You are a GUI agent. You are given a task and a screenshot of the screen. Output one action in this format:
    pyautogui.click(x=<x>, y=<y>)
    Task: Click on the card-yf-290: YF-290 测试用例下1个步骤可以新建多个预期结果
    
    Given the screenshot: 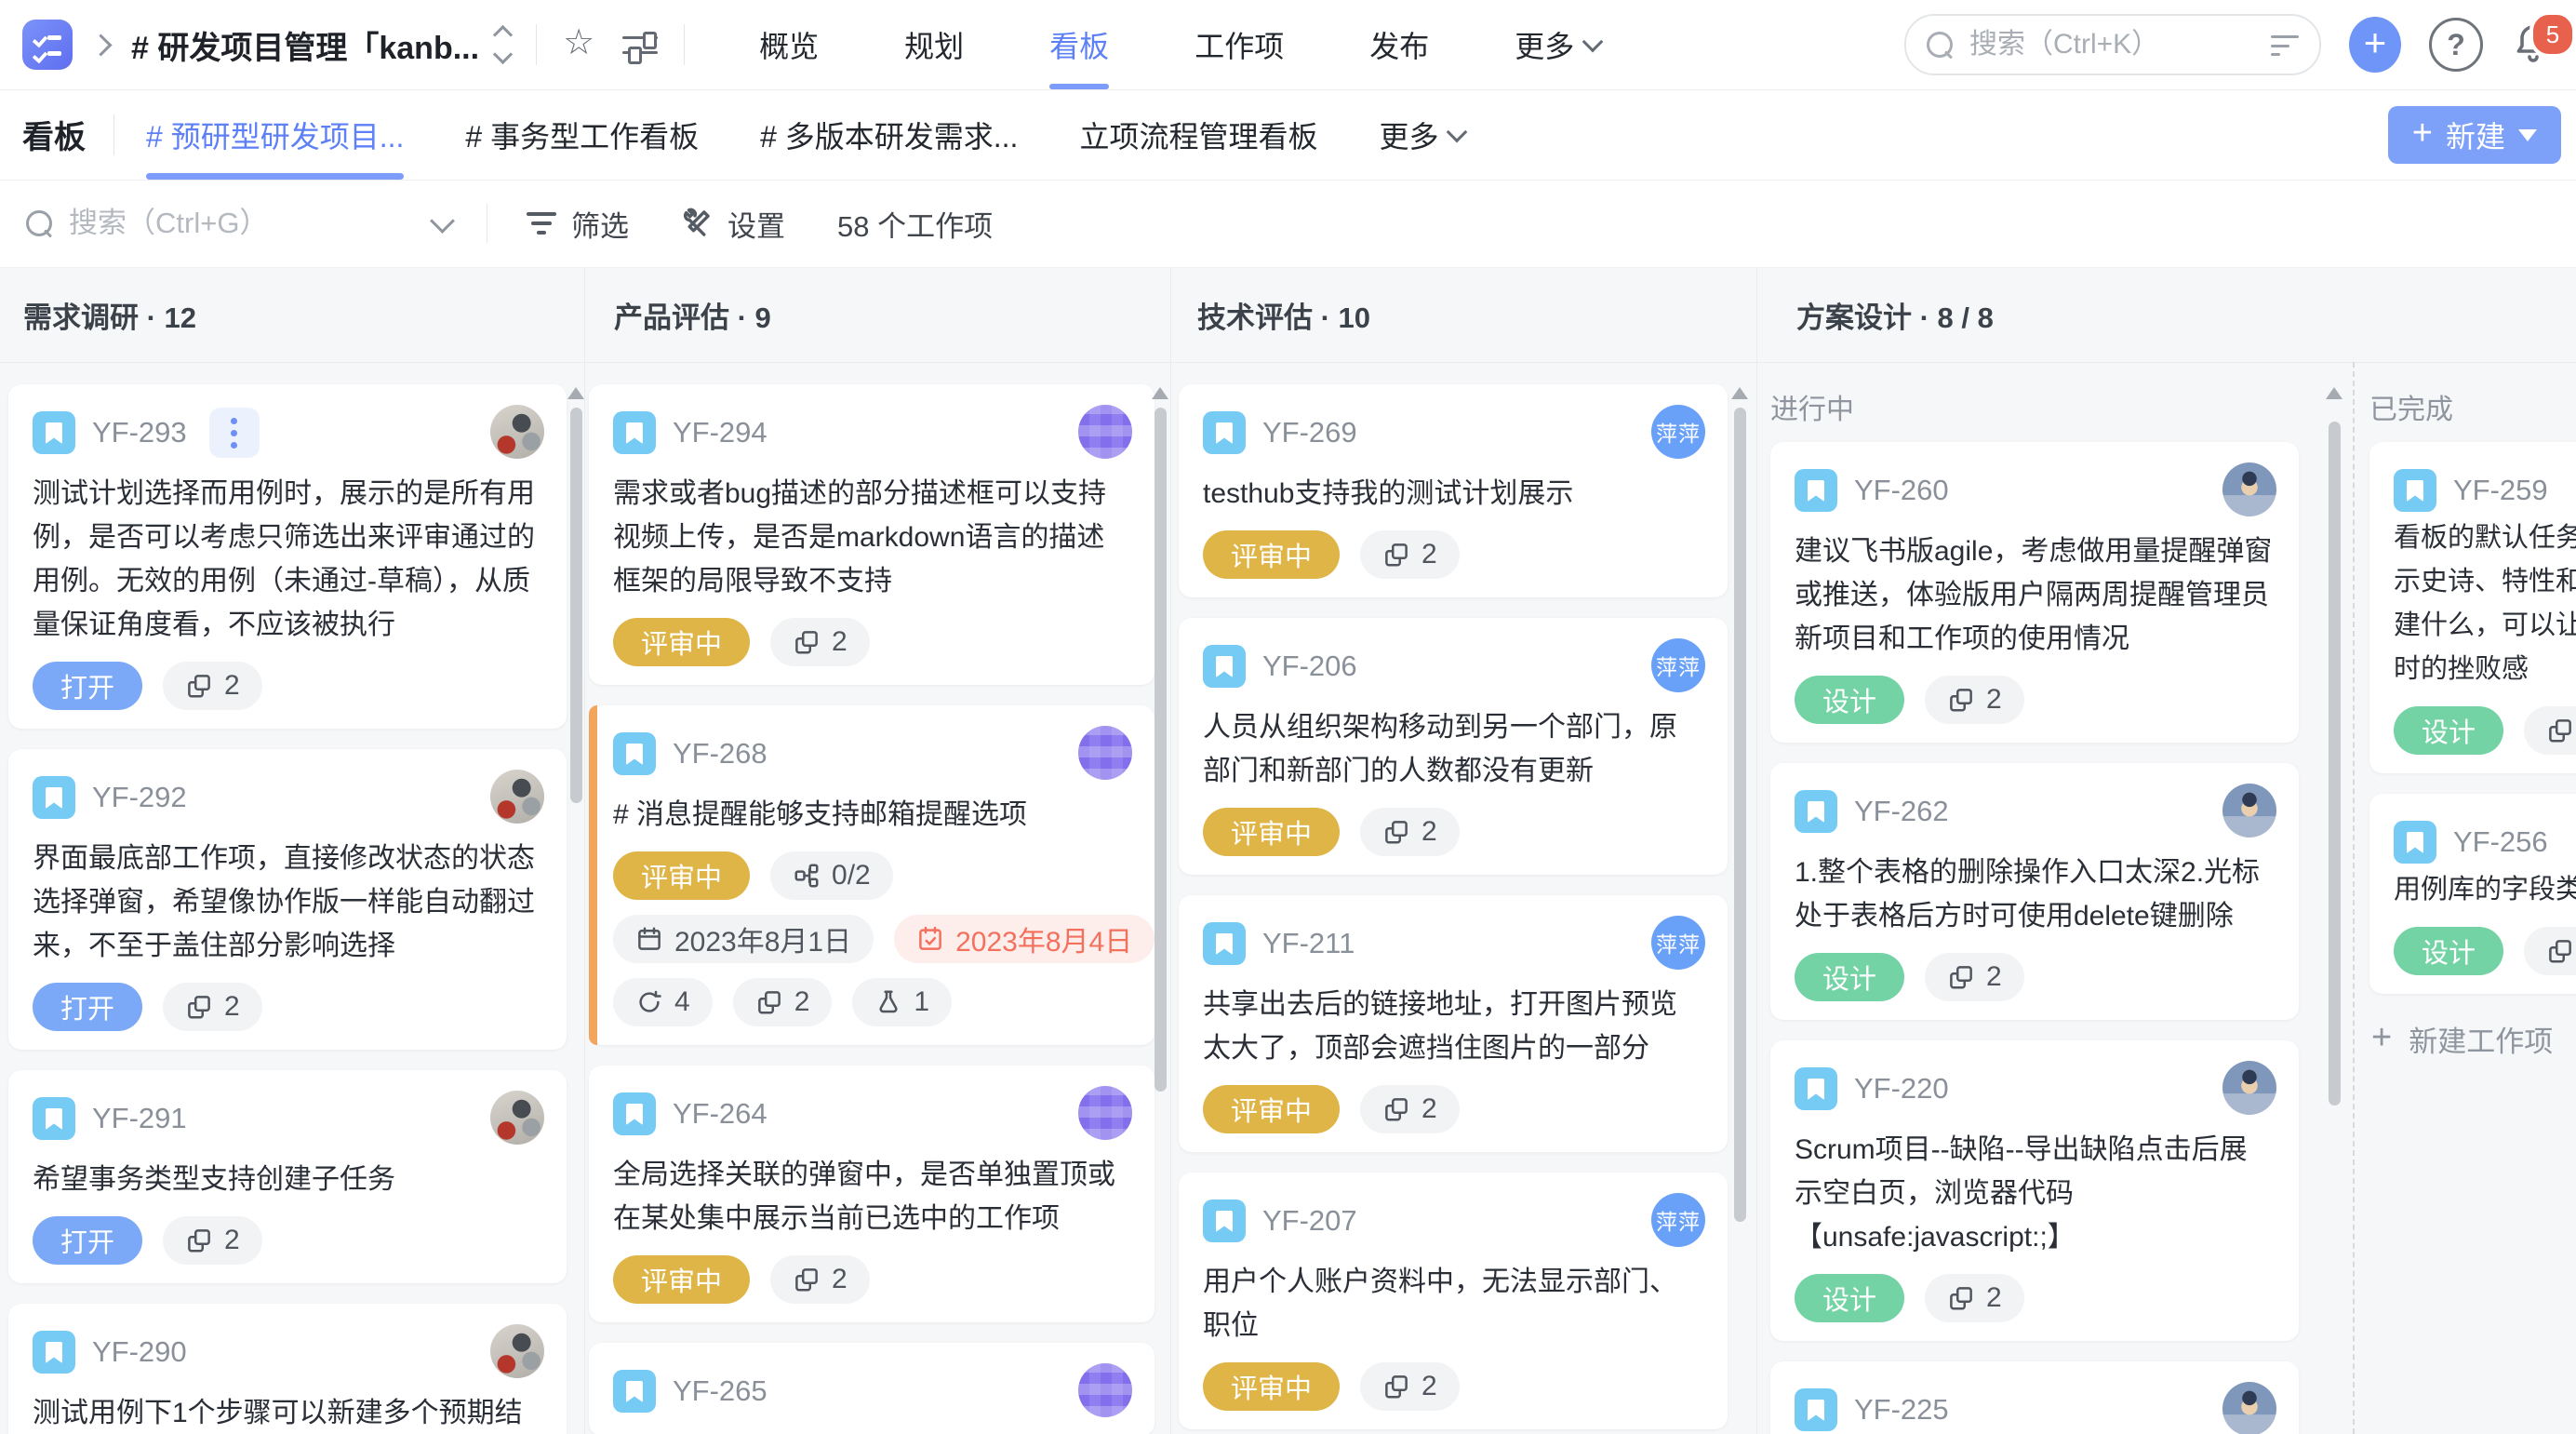 What is the action you would take?
    pyautogui.click(x=287, y=1369)
    